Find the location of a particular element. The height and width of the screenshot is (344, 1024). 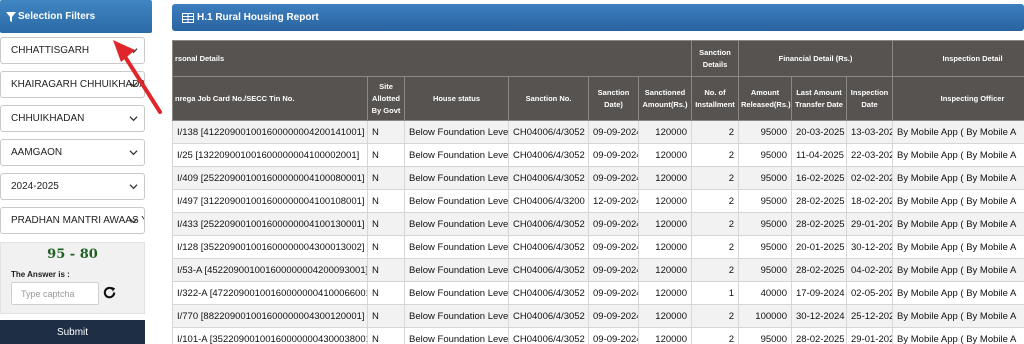

cell-inspection-date: 29-01-2025 is located at coordinates (869, 335).